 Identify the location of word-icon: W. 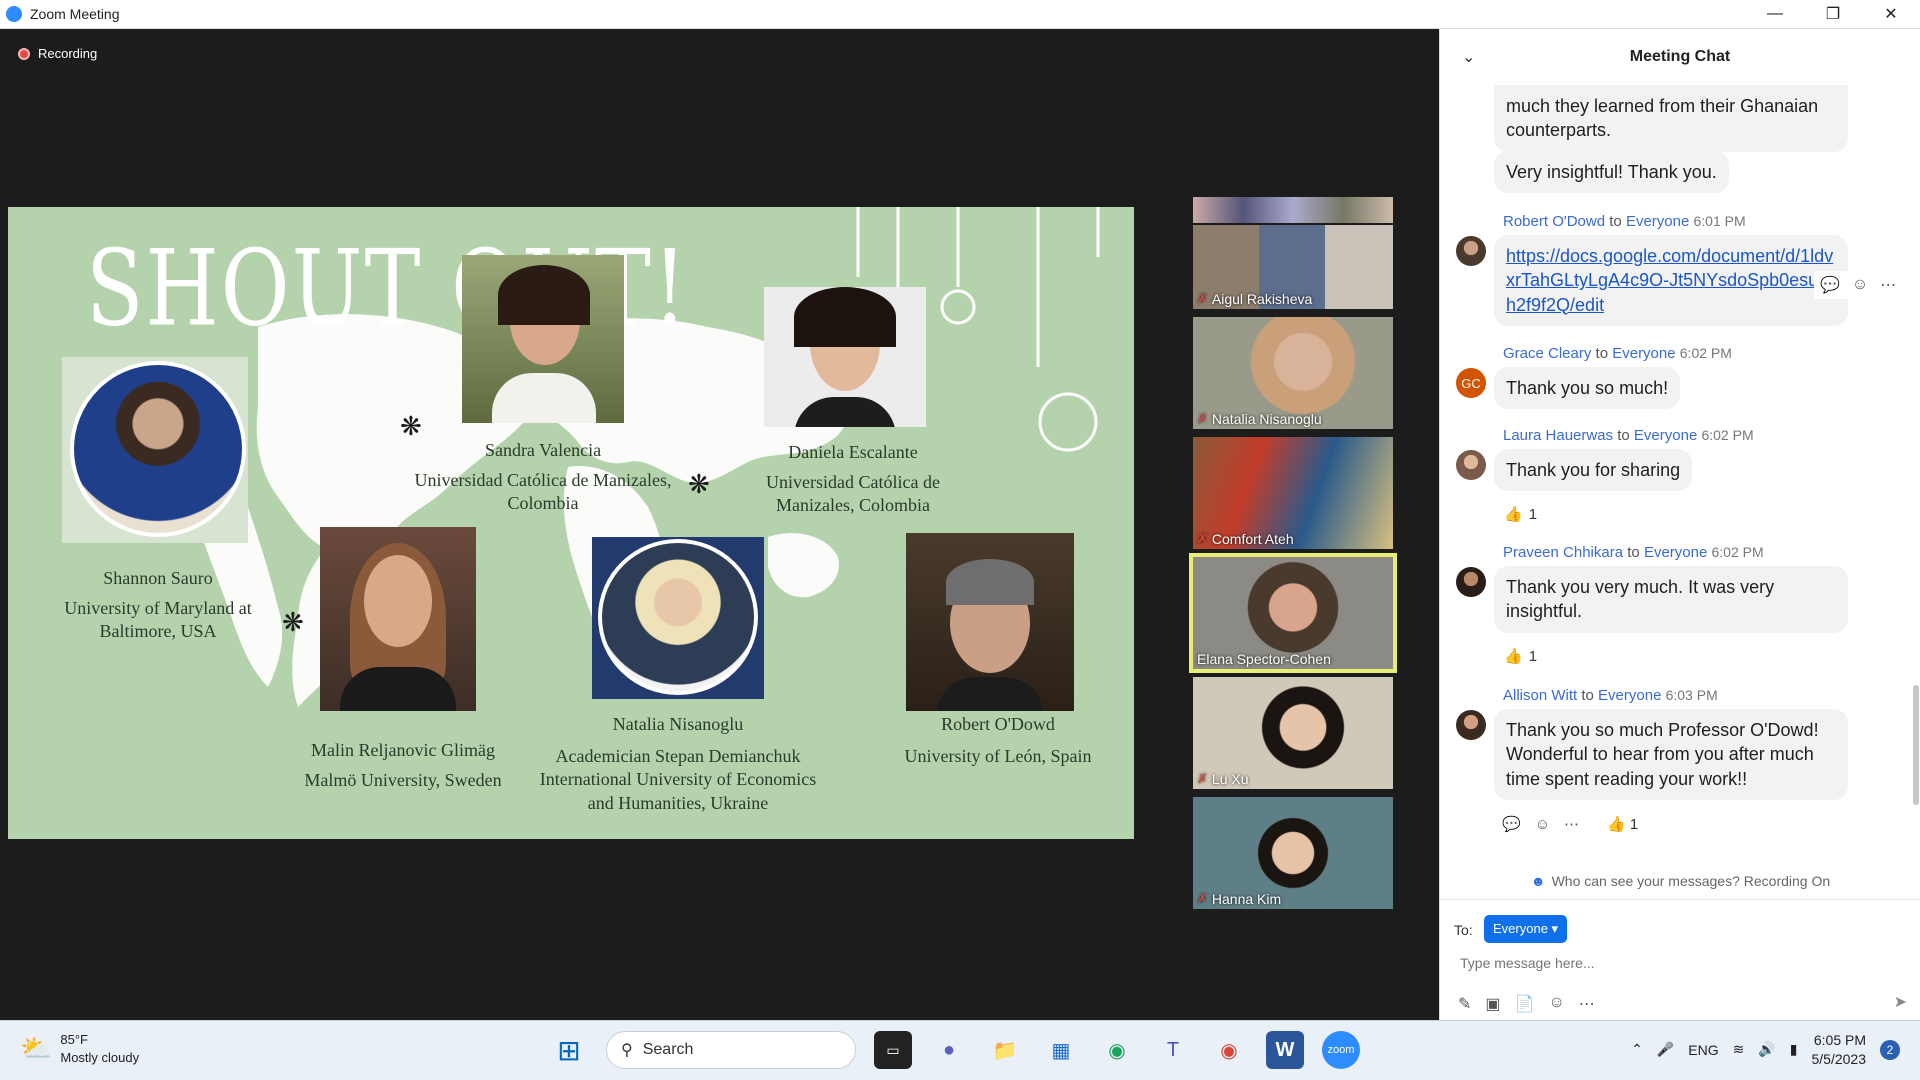
(1285, 1050).